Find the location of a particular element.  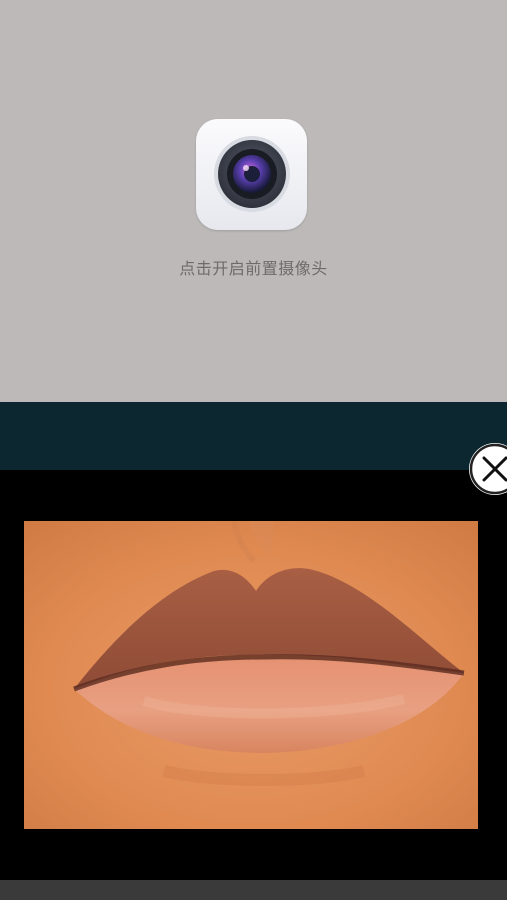

open-front-camera-label: 点击开启前置摄像头 is located at coordinates (253, 268).